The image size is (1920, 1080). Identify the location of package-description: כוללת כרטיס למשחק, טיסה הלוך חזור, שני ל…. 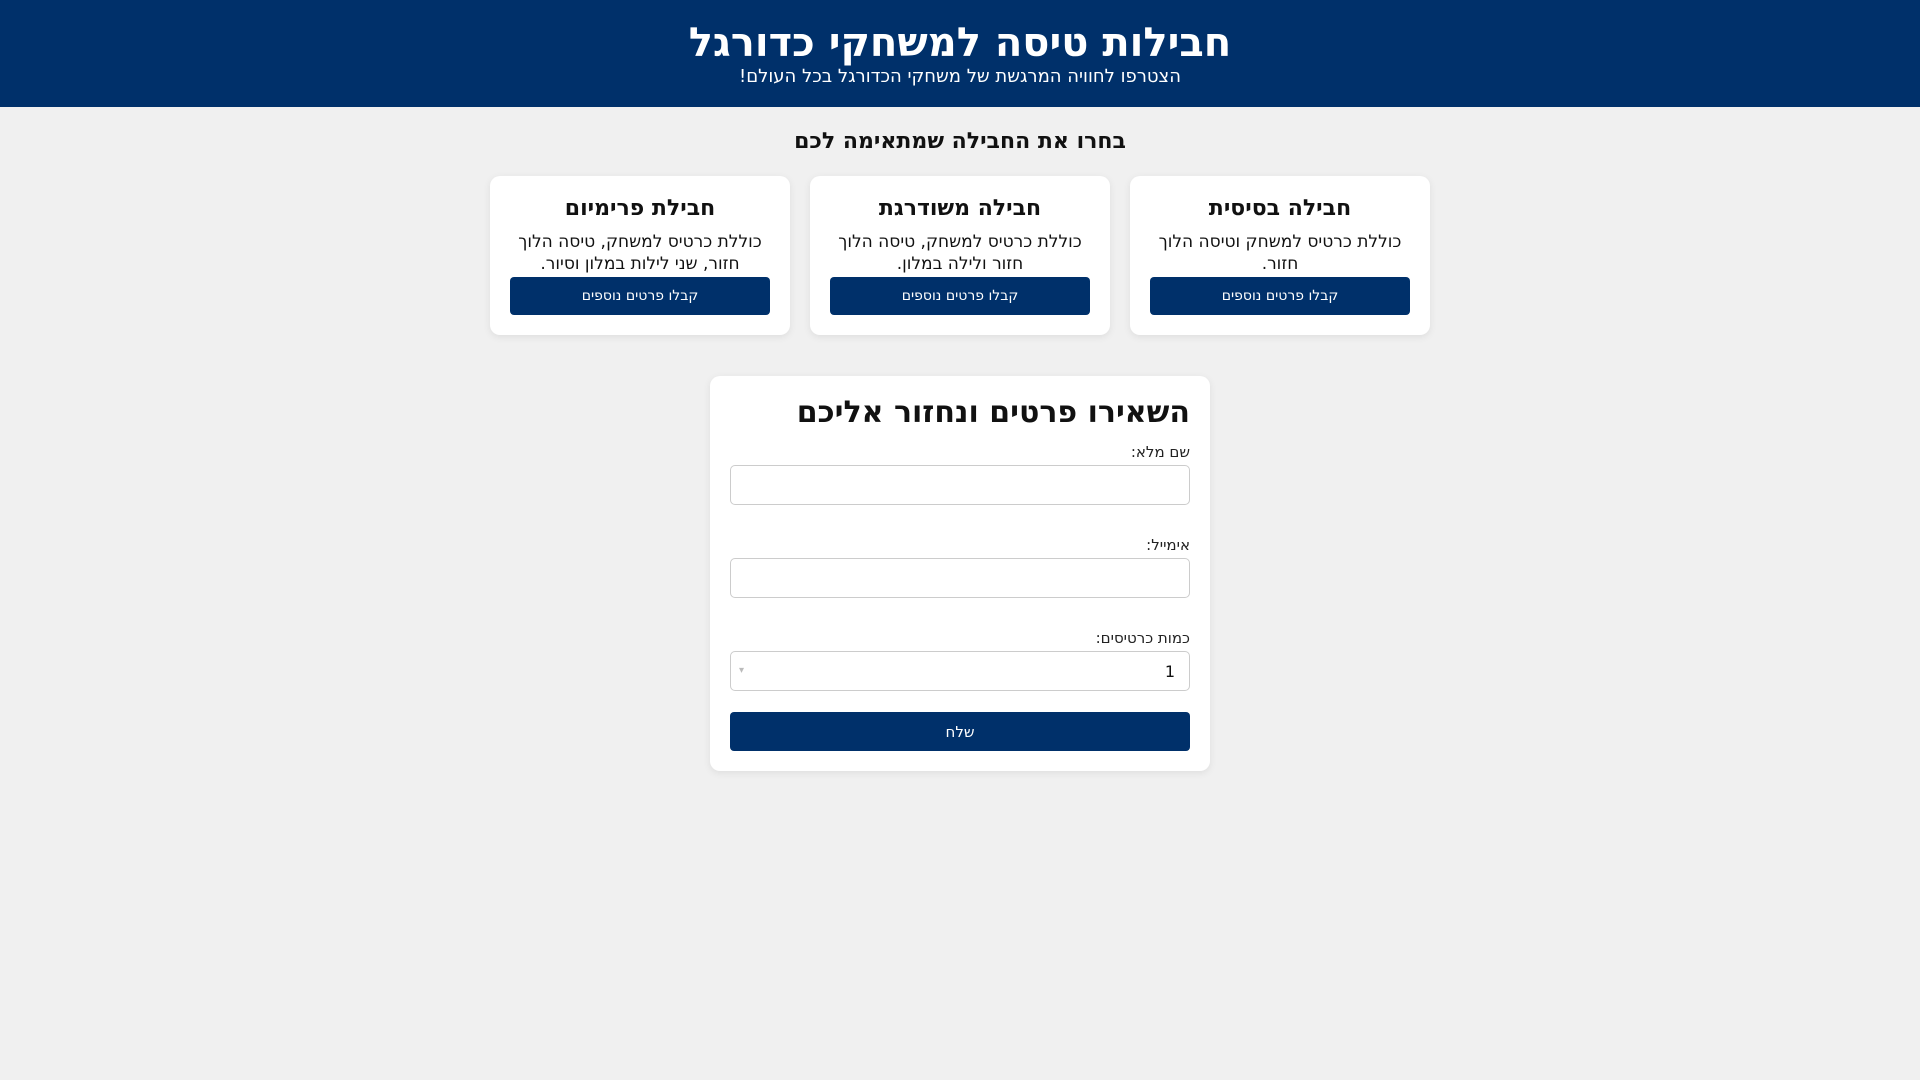
(640, 253).